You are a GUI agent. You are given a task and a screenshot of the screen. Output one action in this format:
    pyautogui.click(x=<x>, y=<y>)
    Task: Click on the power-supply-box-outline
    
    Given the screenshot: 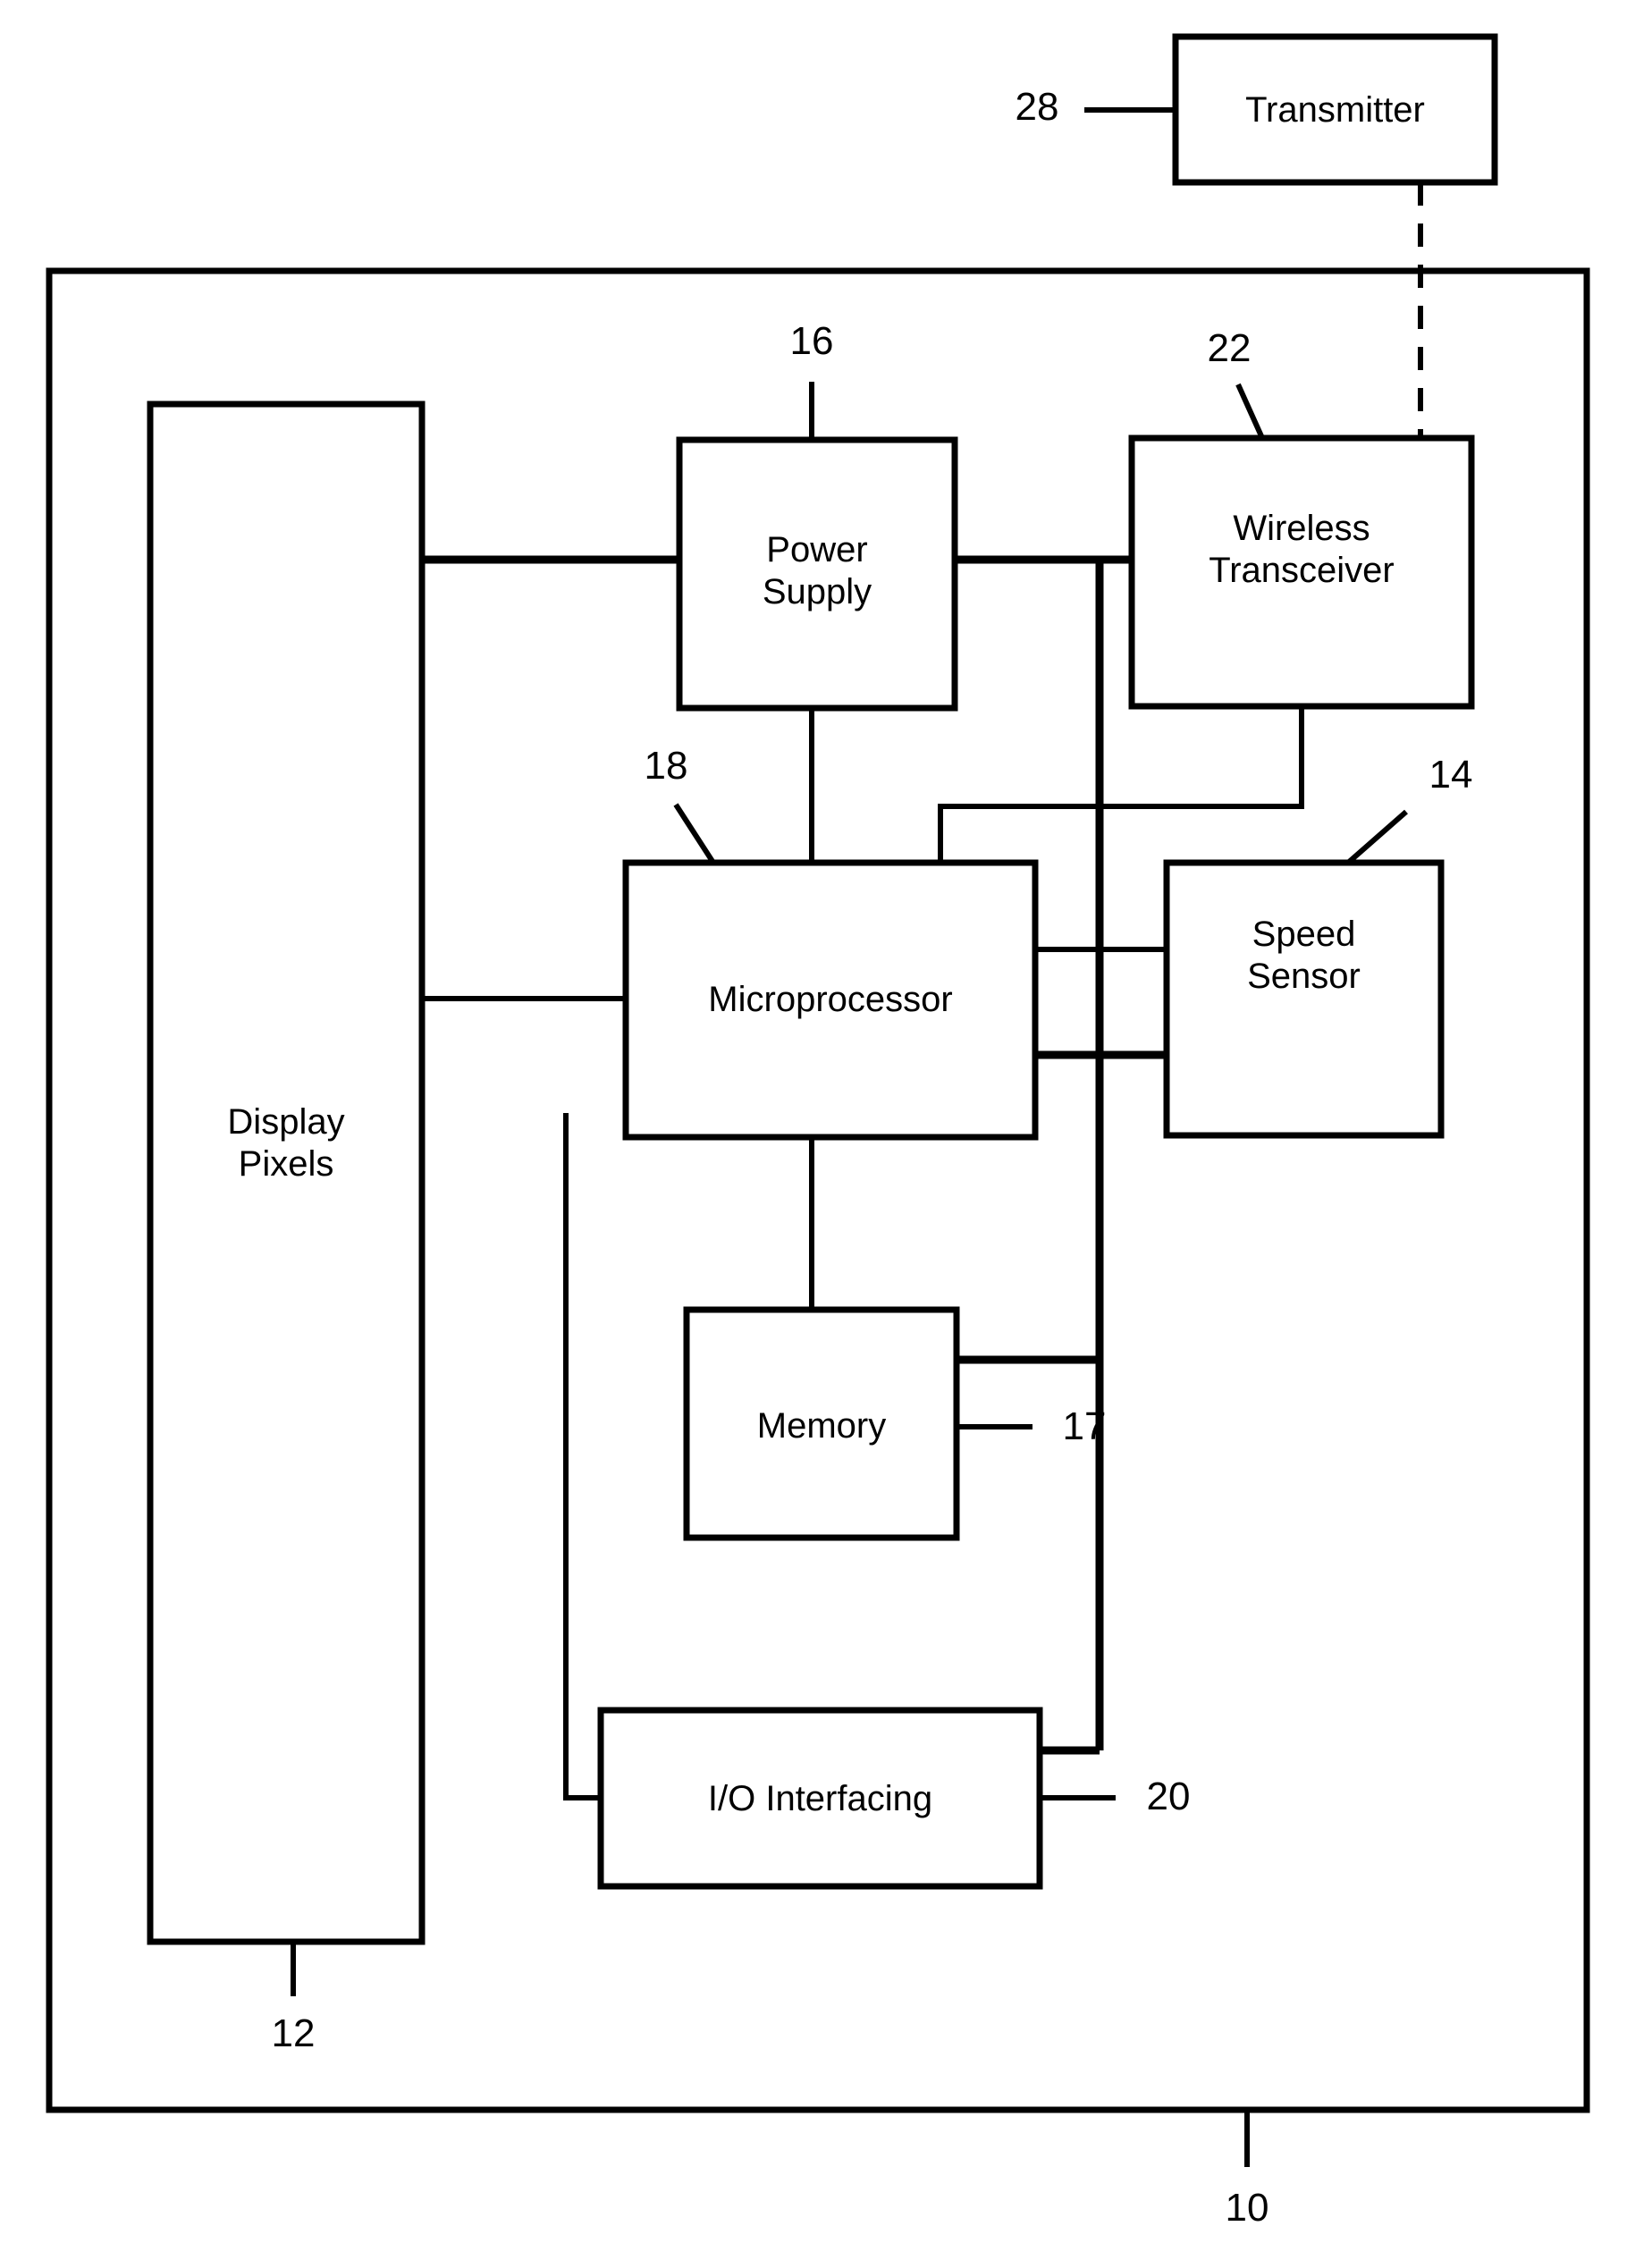 What is the action you would take?
    pyautogui.click(x=817, y=574)
    